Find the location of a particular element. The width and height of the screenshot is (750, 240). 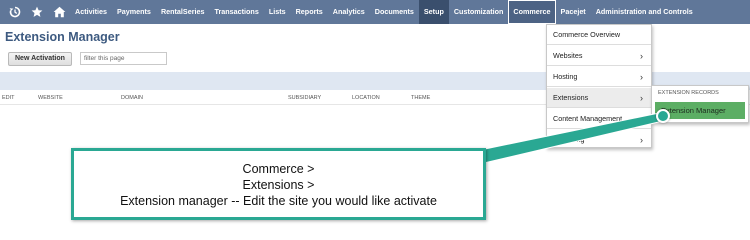

nav-activities: Activities is located at coordinates (91, 12).